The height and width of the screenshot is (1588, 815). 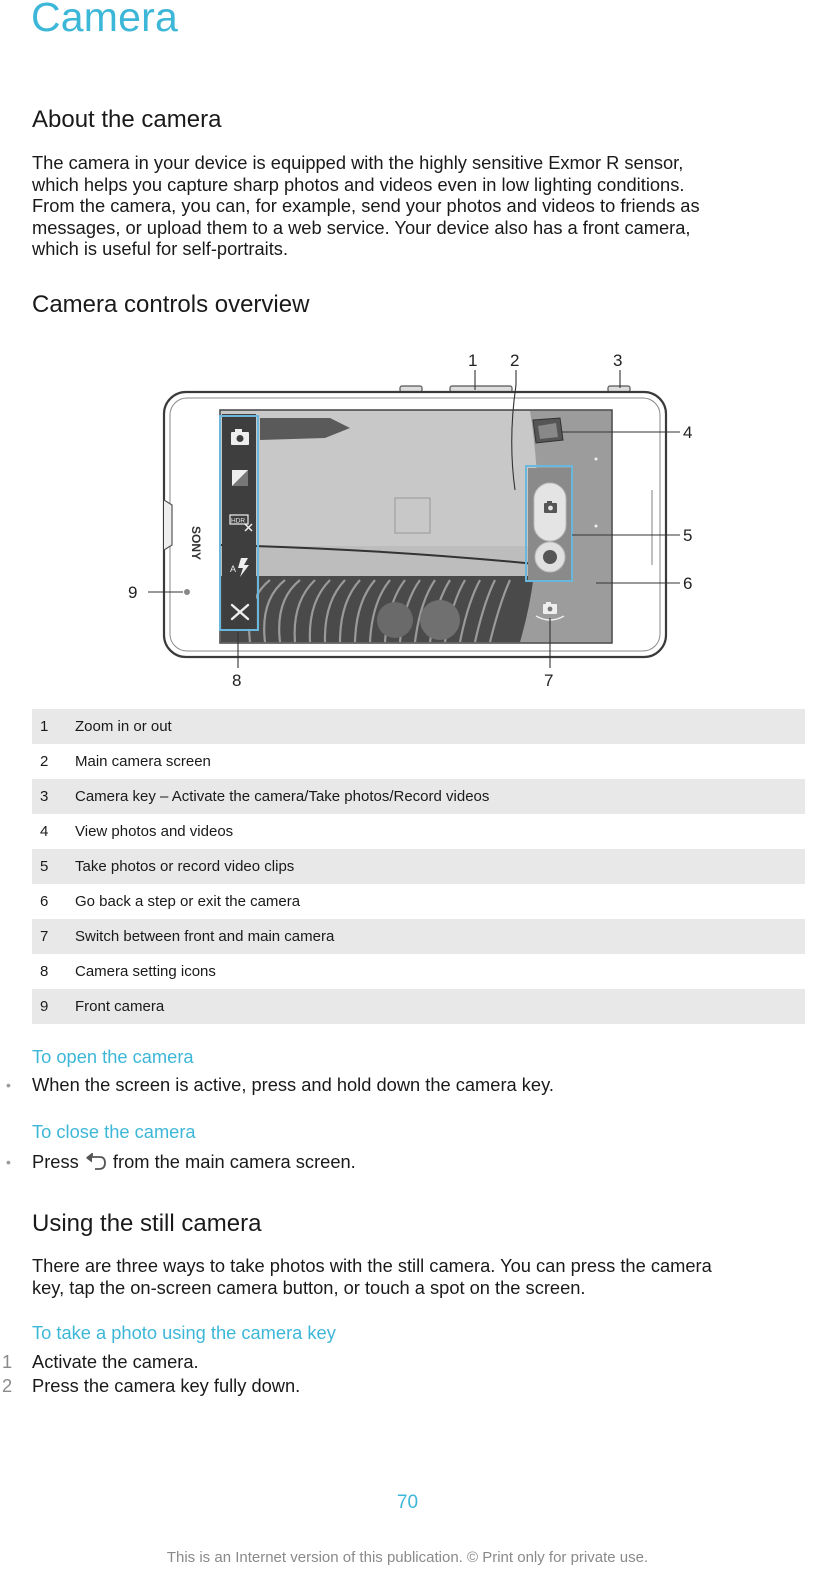 I want to click on phone-illustration: HDR A SONY 1 2 3 4 5 6 7 8 9, so click(x=410, y=520).